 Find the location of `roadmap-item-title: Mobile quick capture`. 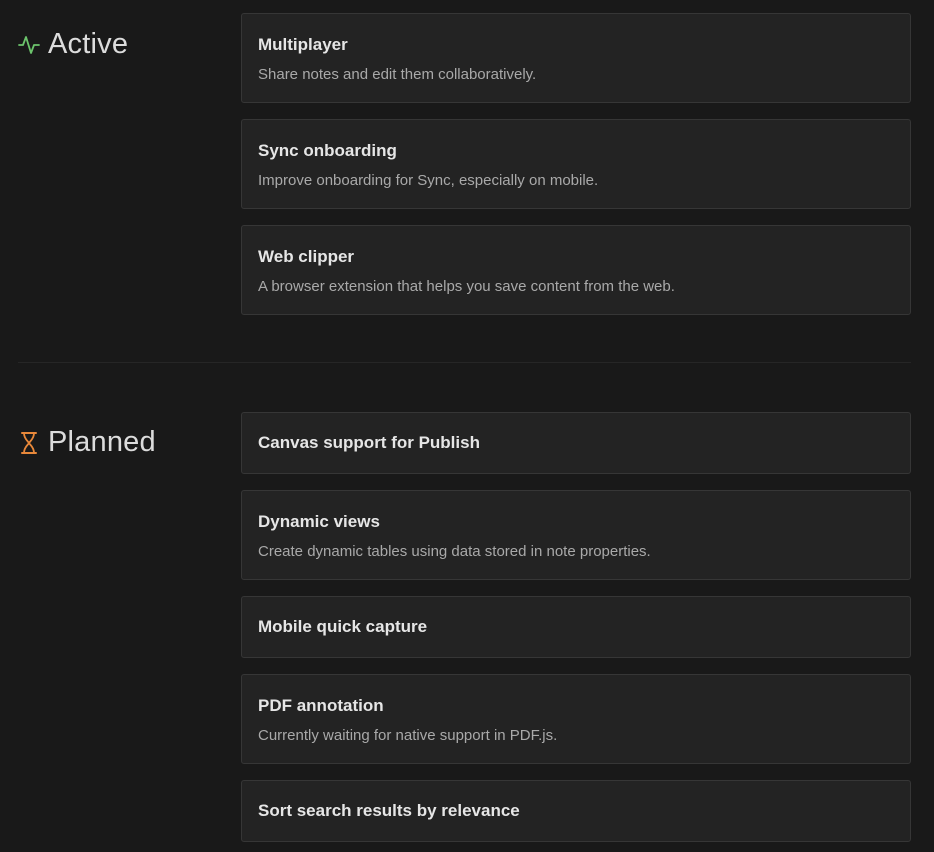

roadmap-item-title: Mobile quick capture is located at coordinates (343, 626).